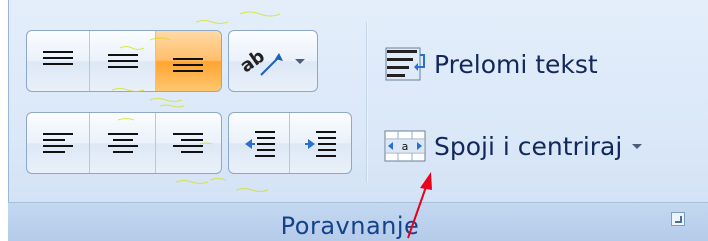 The image size is (708, 241). What do you see at coordinates (419, 205) in the screenshot?
I see `annotation-arrow` at bounding box center [419, 205].